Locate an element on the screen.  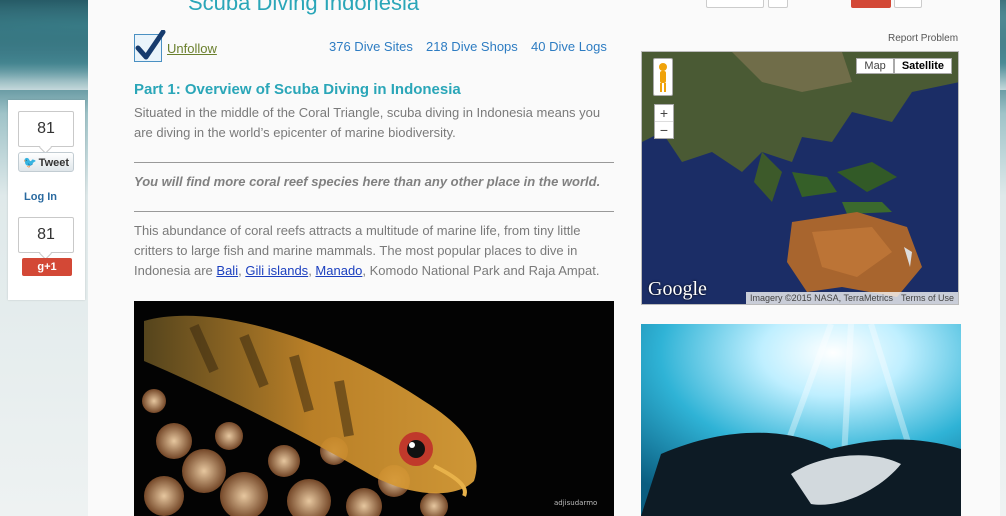
bali-link: Bali is located at coordinates (227, 270).